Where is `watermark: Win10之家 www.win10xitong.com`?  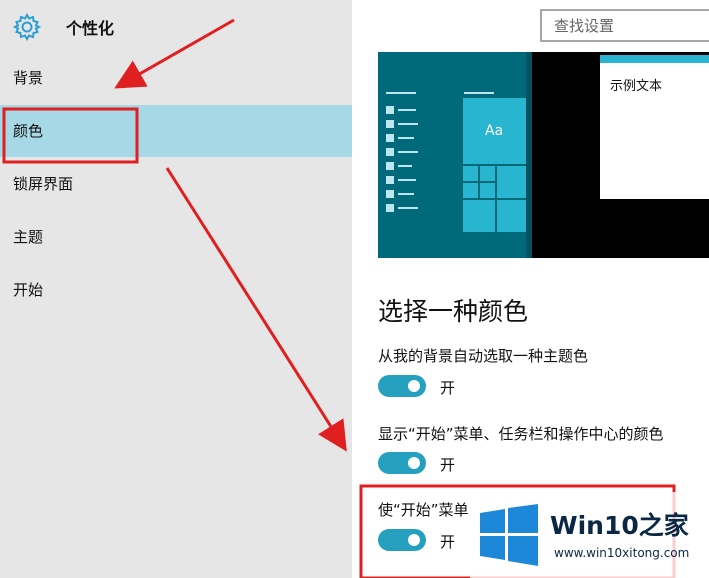
watermark: Win10之家 www.win10xitong.com is located at coordinates (589, 535).